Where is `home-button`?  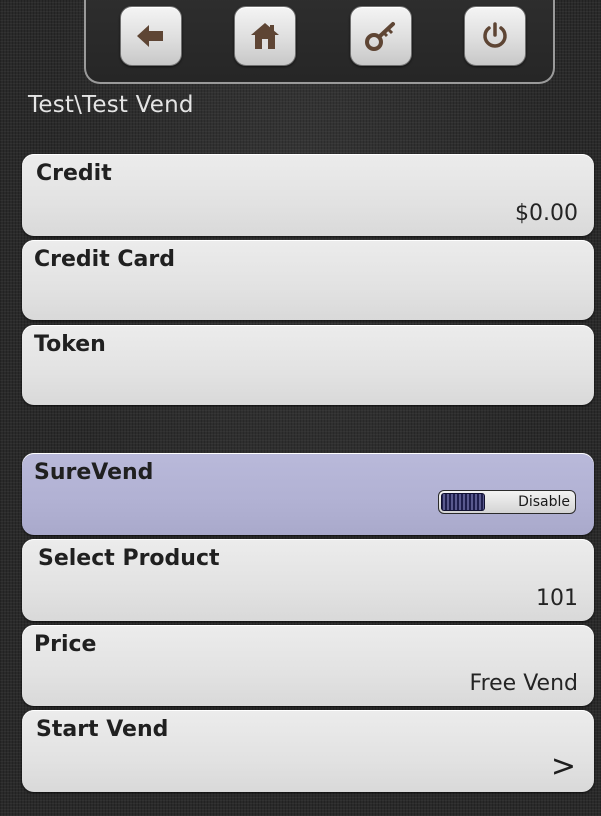
home-button is located at coordinates (265, 36).